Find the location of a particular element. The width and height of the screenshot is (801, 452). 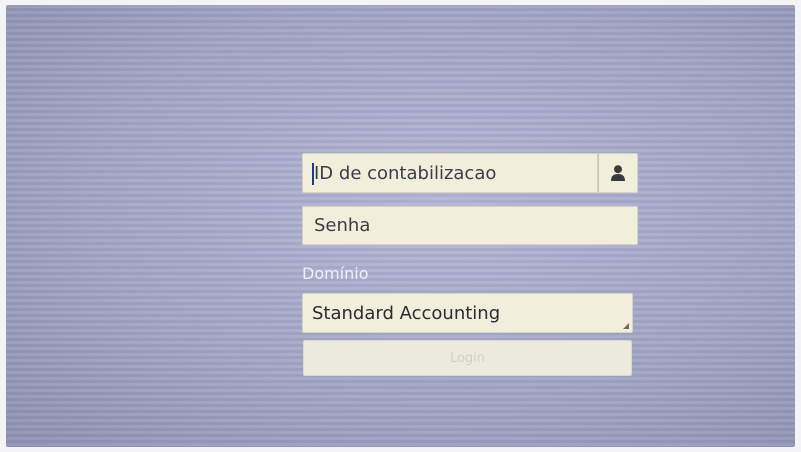

domain-select: Standard Accounting is located at coordinates (467, 313).